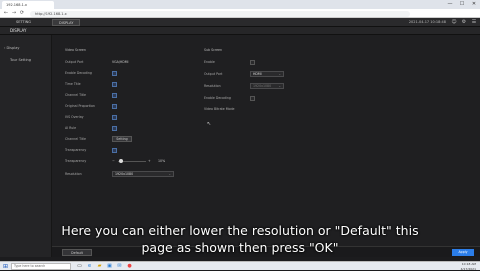 Image resolution: width=480 pixels, height=271 pixels. Describe the element at coordinates (462, 4) in the screenshot. I see `maximize-icon: ☐` at that location.